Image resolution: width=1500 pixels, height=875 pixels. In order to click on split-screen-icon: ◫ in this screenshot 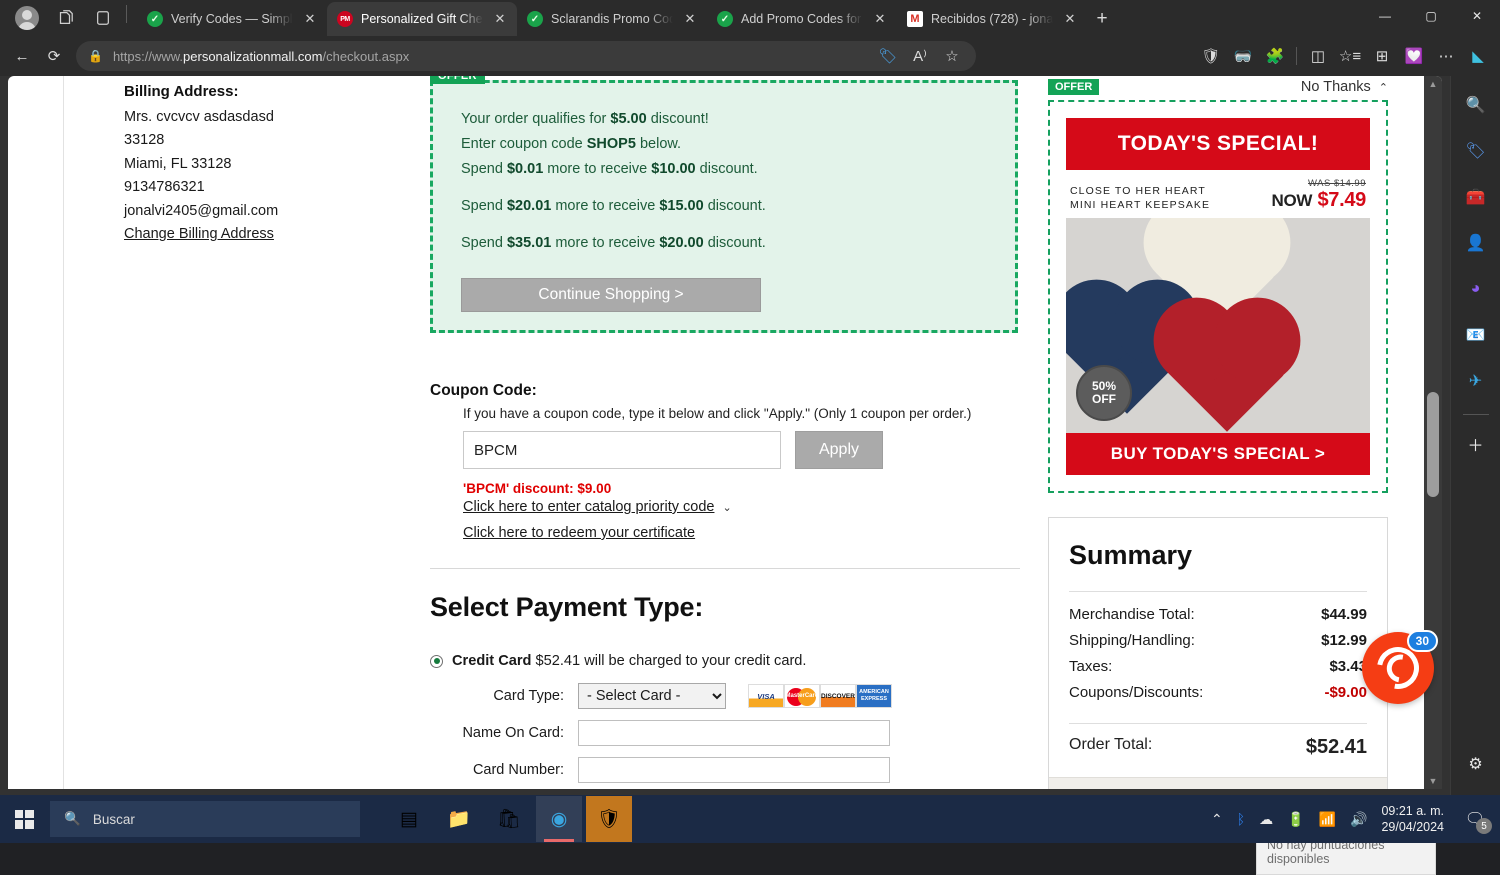, I will do `click(1318, 56)`.